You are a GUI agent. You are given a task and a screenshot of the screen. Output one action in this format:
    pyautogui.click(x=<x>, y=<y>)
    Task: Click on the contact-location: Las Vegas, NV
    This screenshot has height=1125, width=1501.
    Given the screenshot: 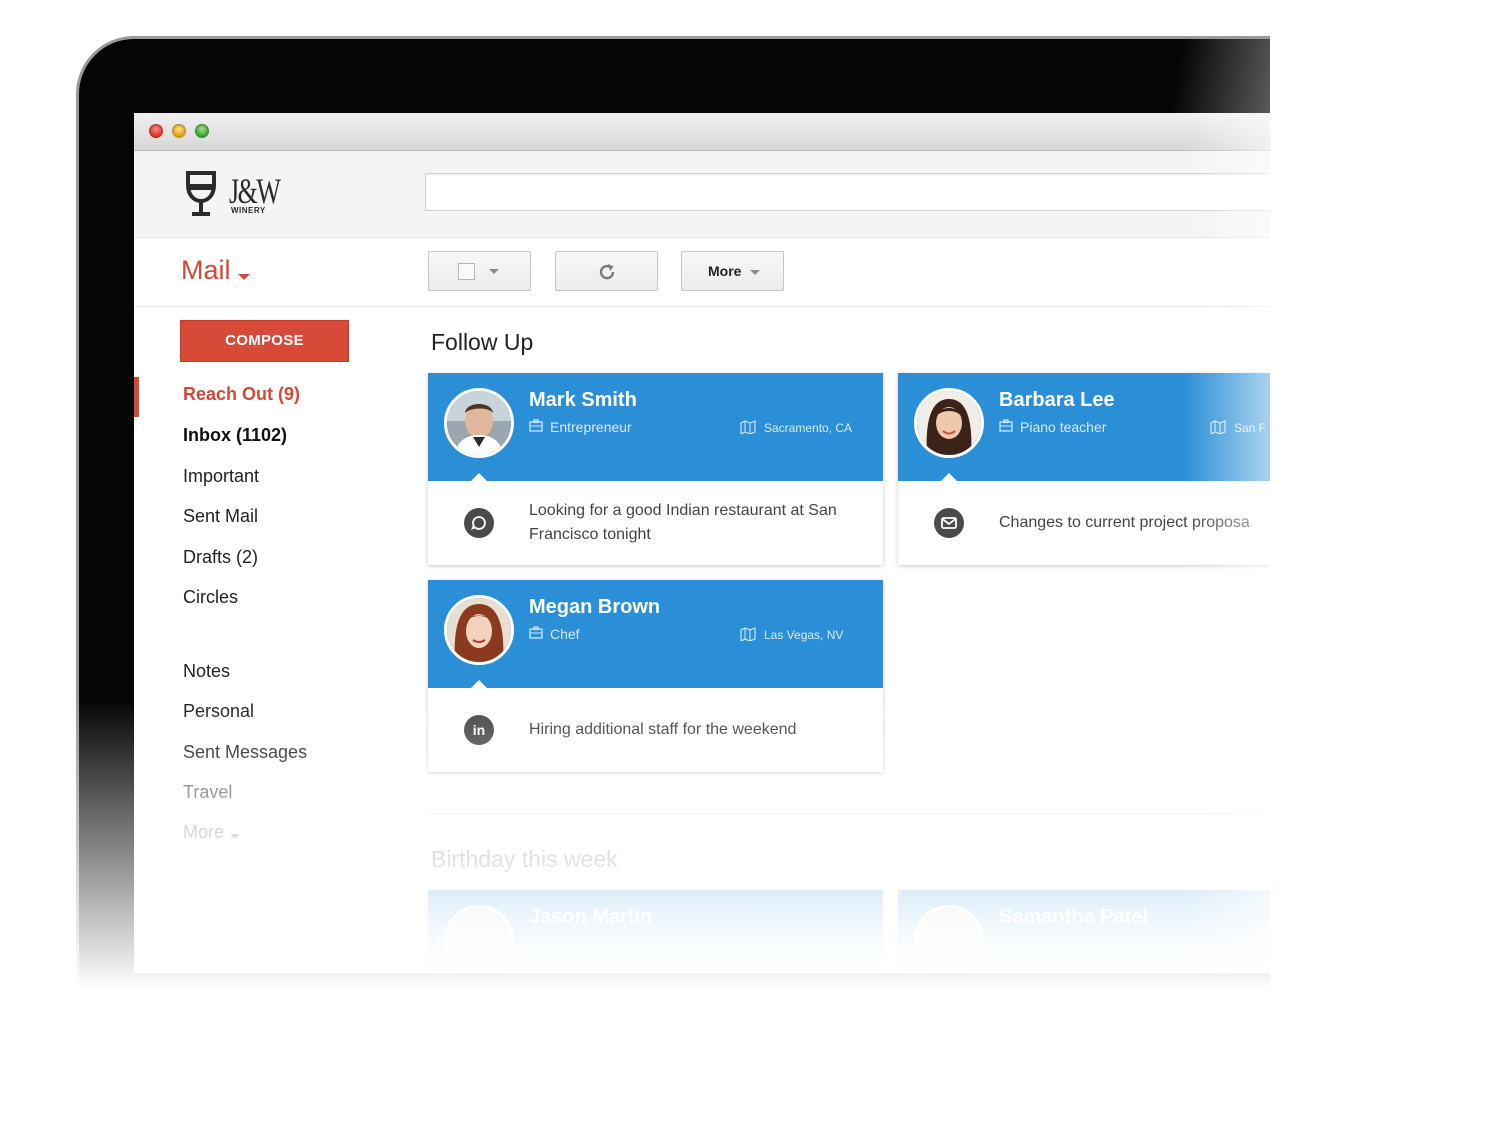 What is the action you would take?
    pyautogui.click(x=804, y=635)
    